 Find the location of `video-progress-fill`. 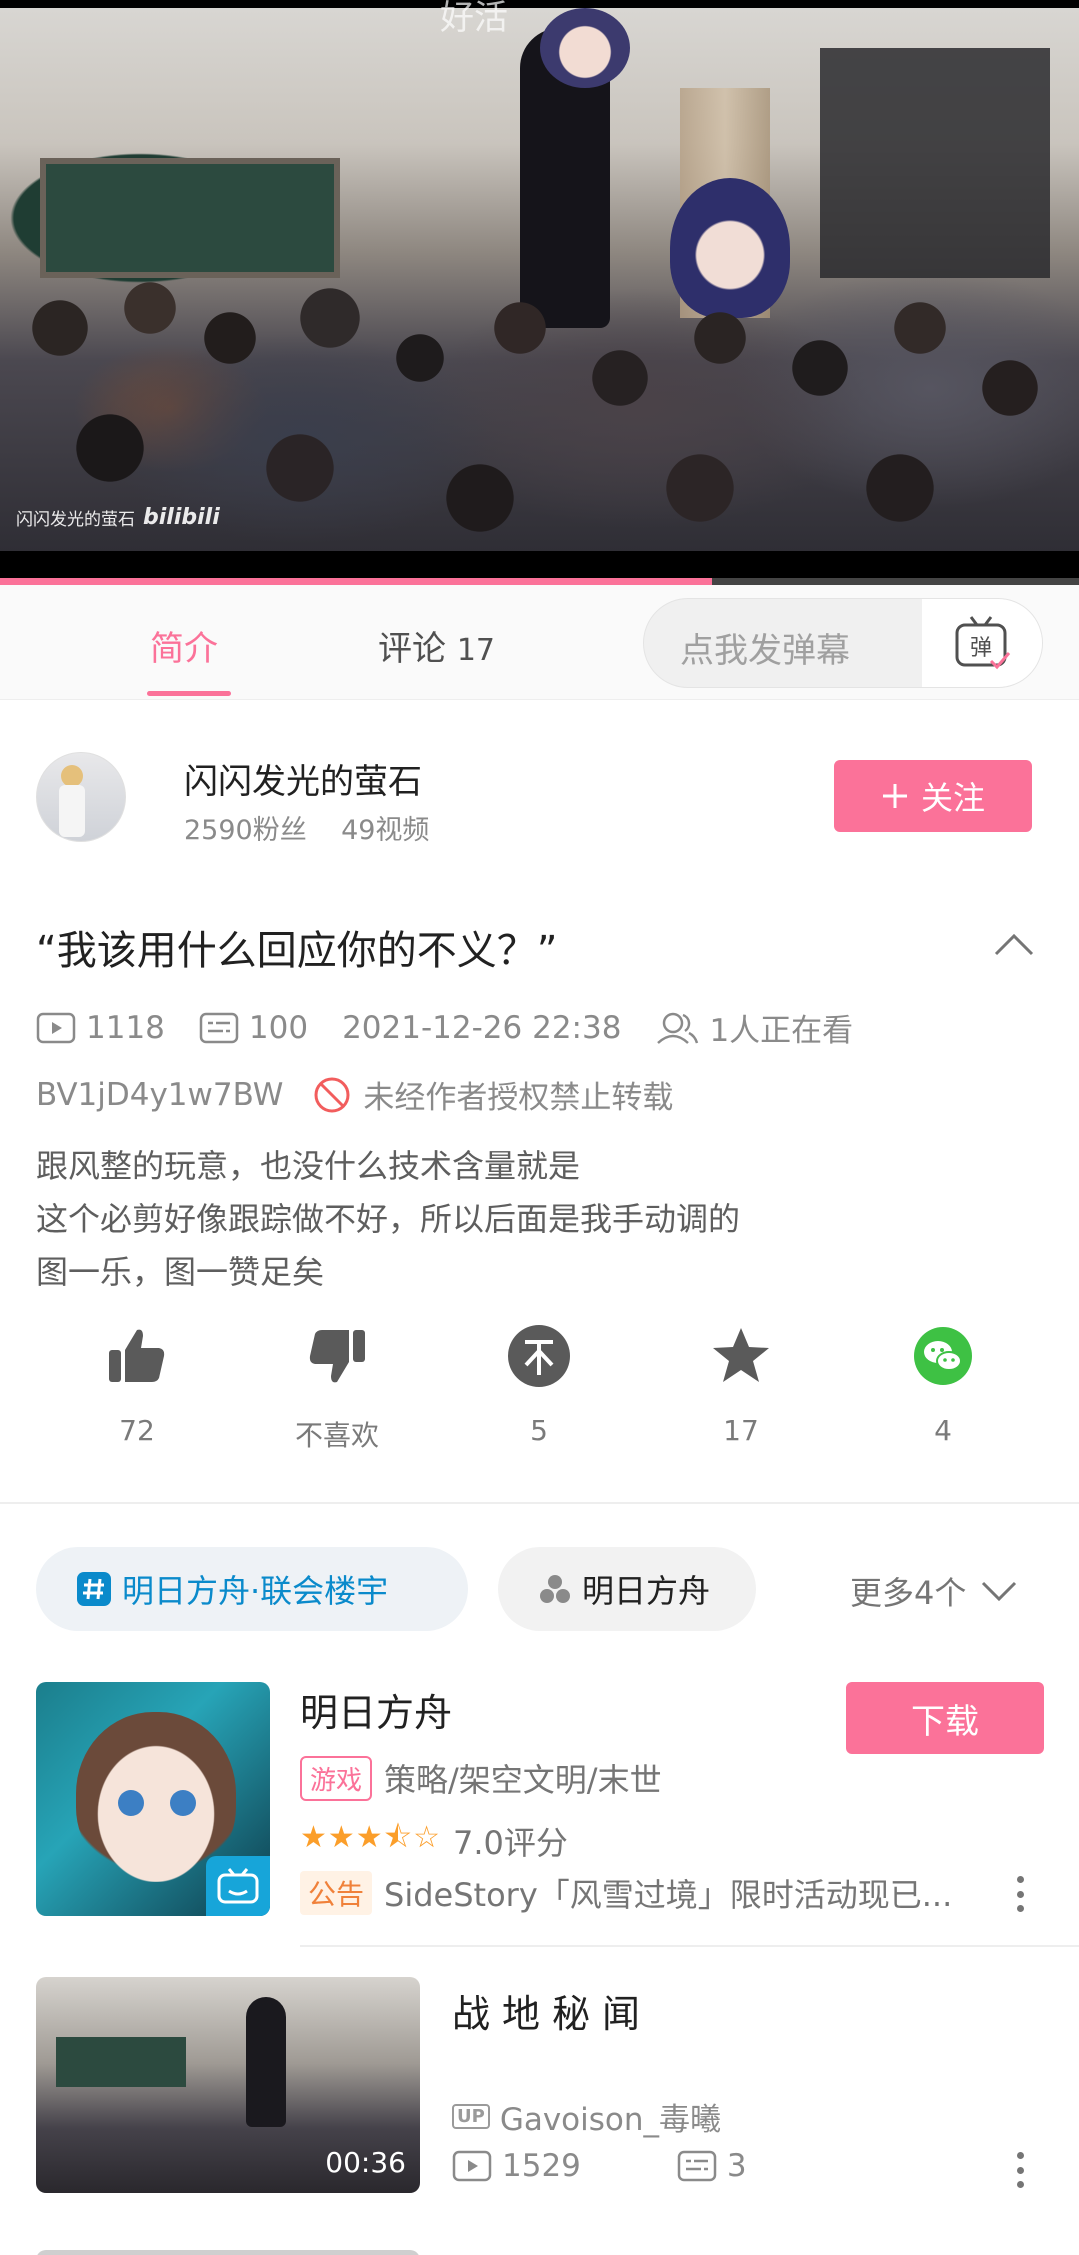

video-progress-fill is located at coordinates (356, 581).